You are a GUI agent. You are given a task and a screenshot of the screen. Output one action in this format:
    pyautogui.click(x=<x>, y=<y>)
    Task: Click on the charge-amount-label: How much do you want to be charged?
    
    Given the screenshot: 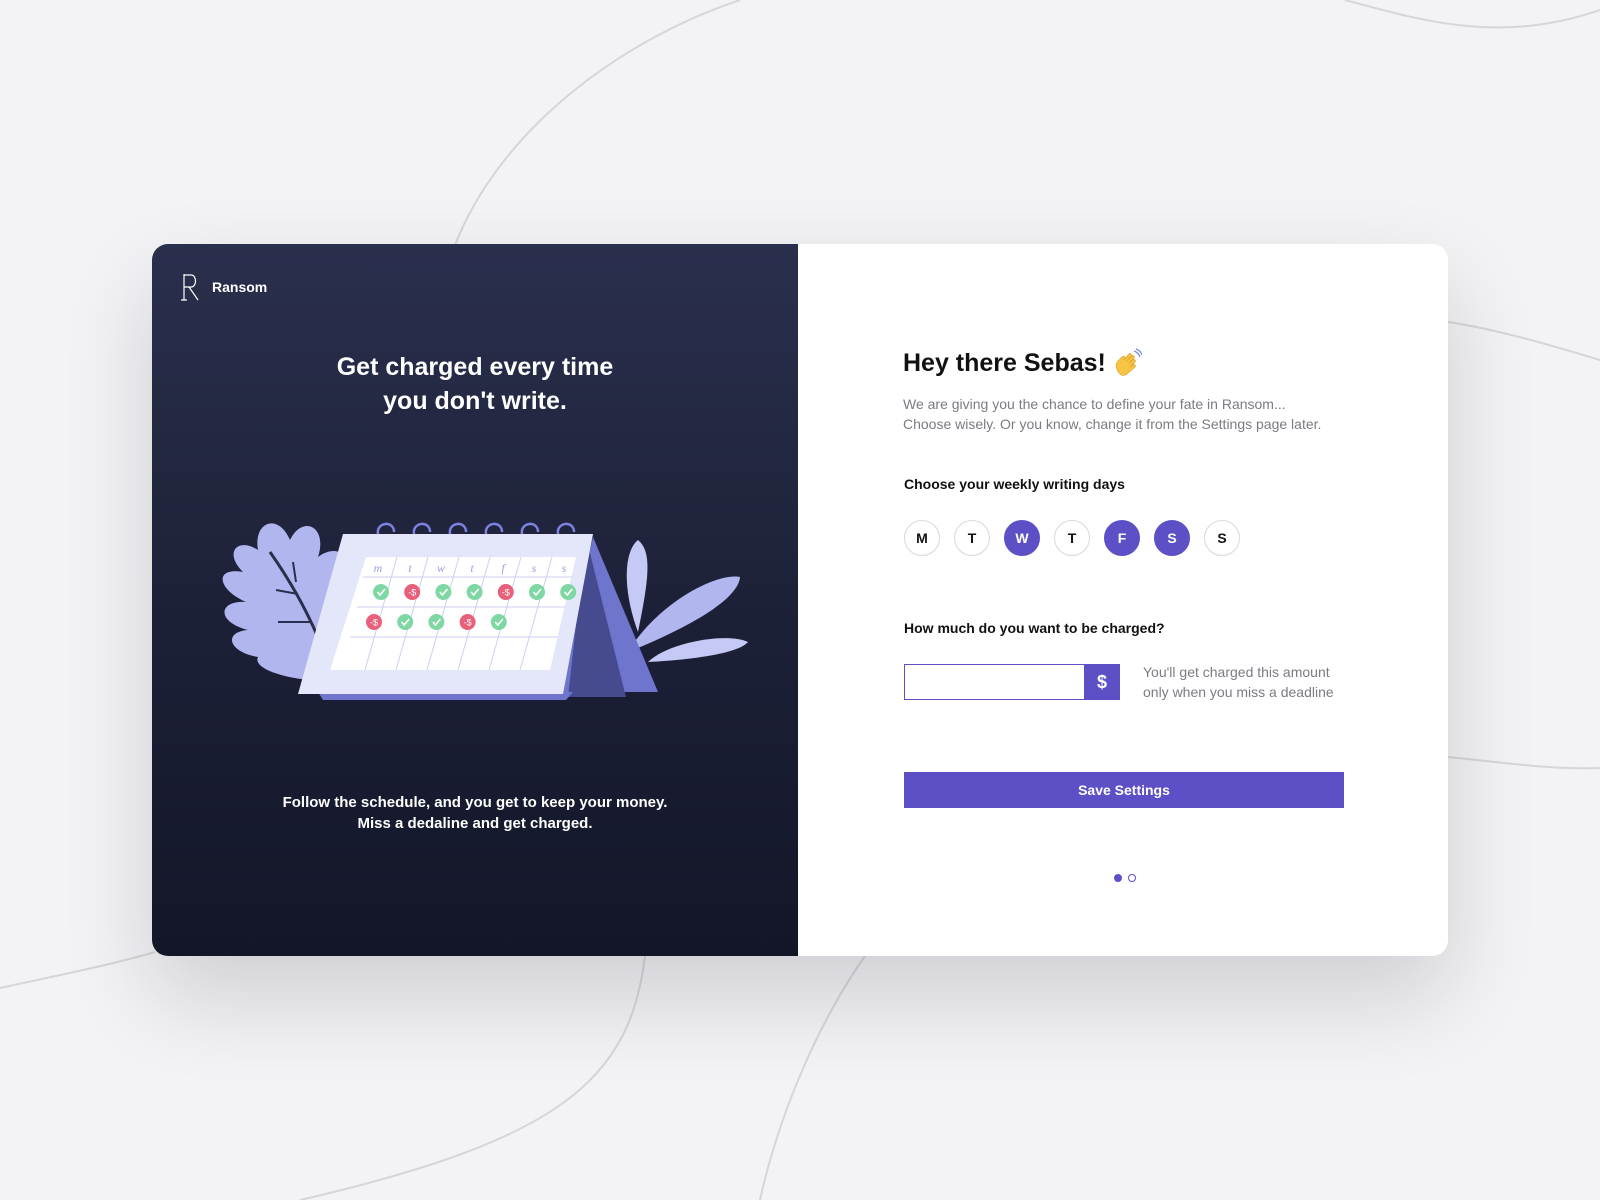 What is the action you would take?
    pyautogui.click(x=1034, y=628)
    